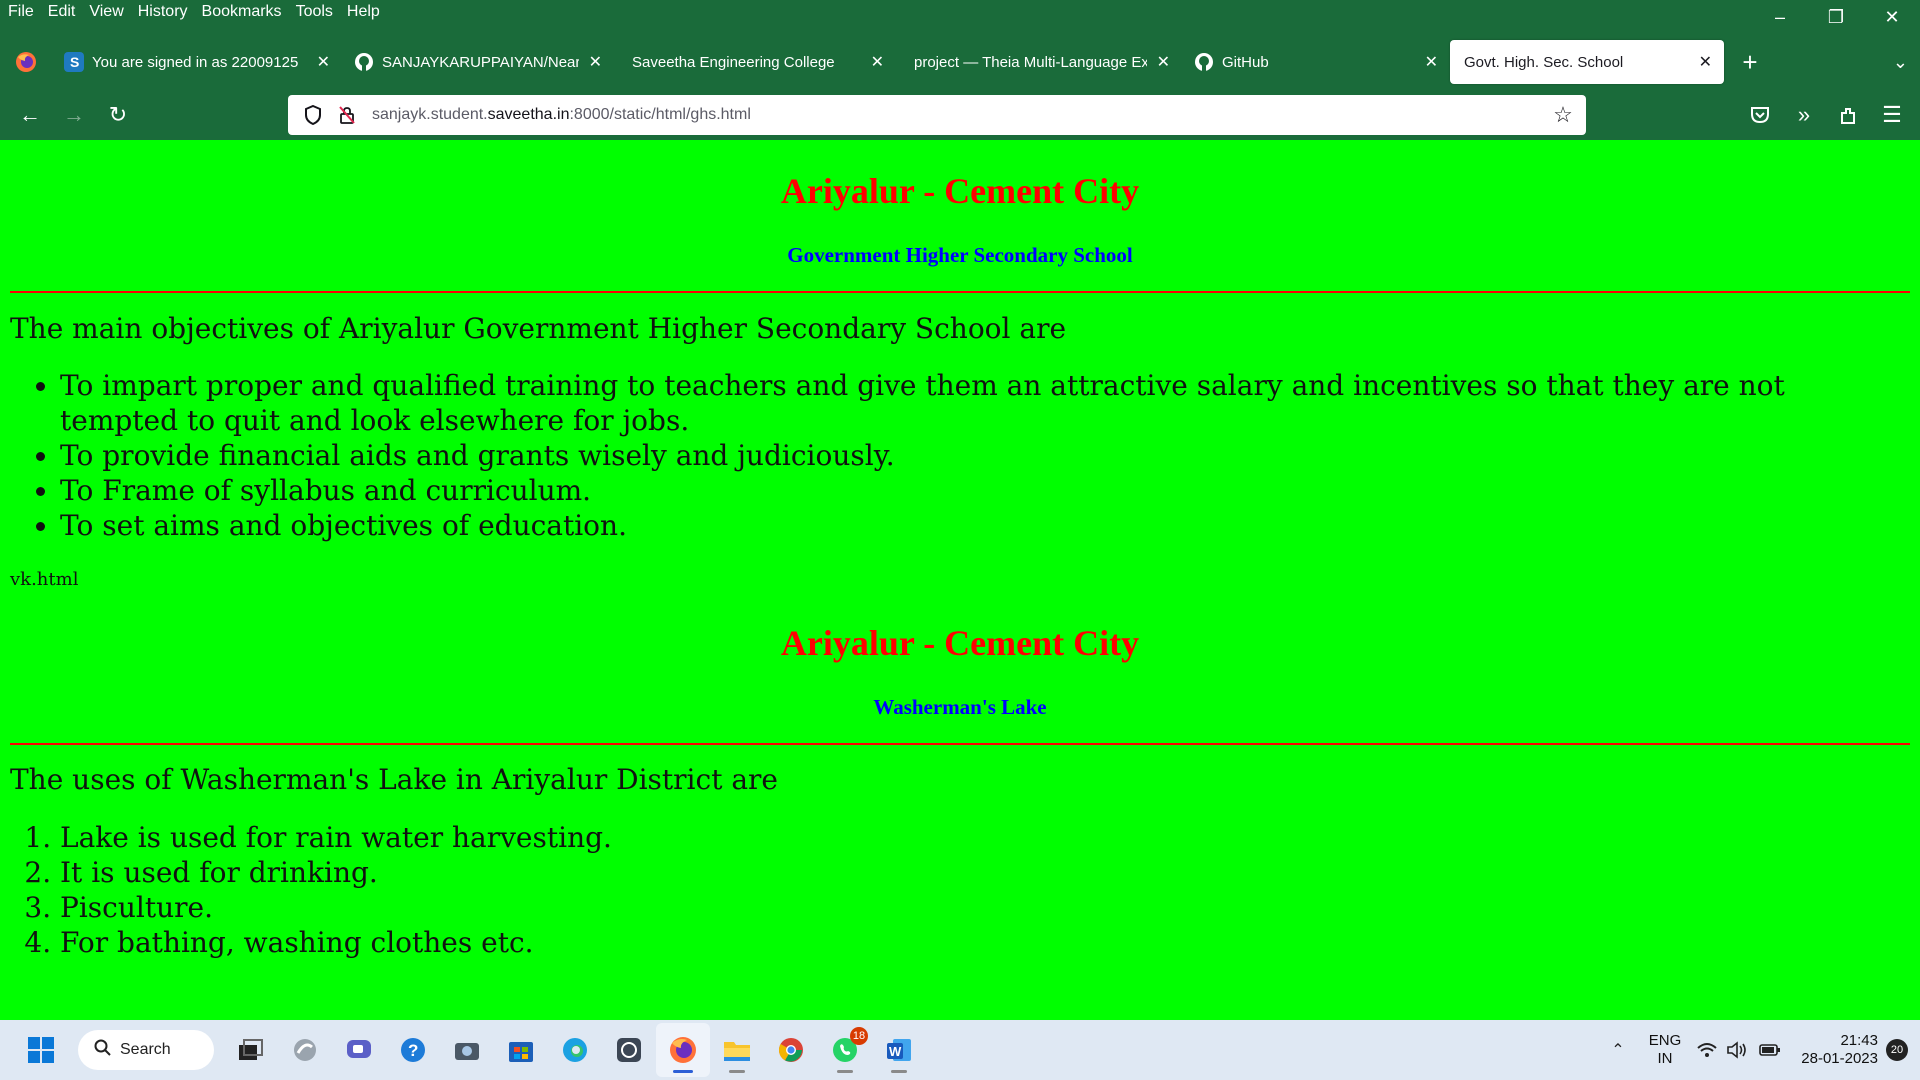  I want to click on camera-icon, so click(467, 1050).